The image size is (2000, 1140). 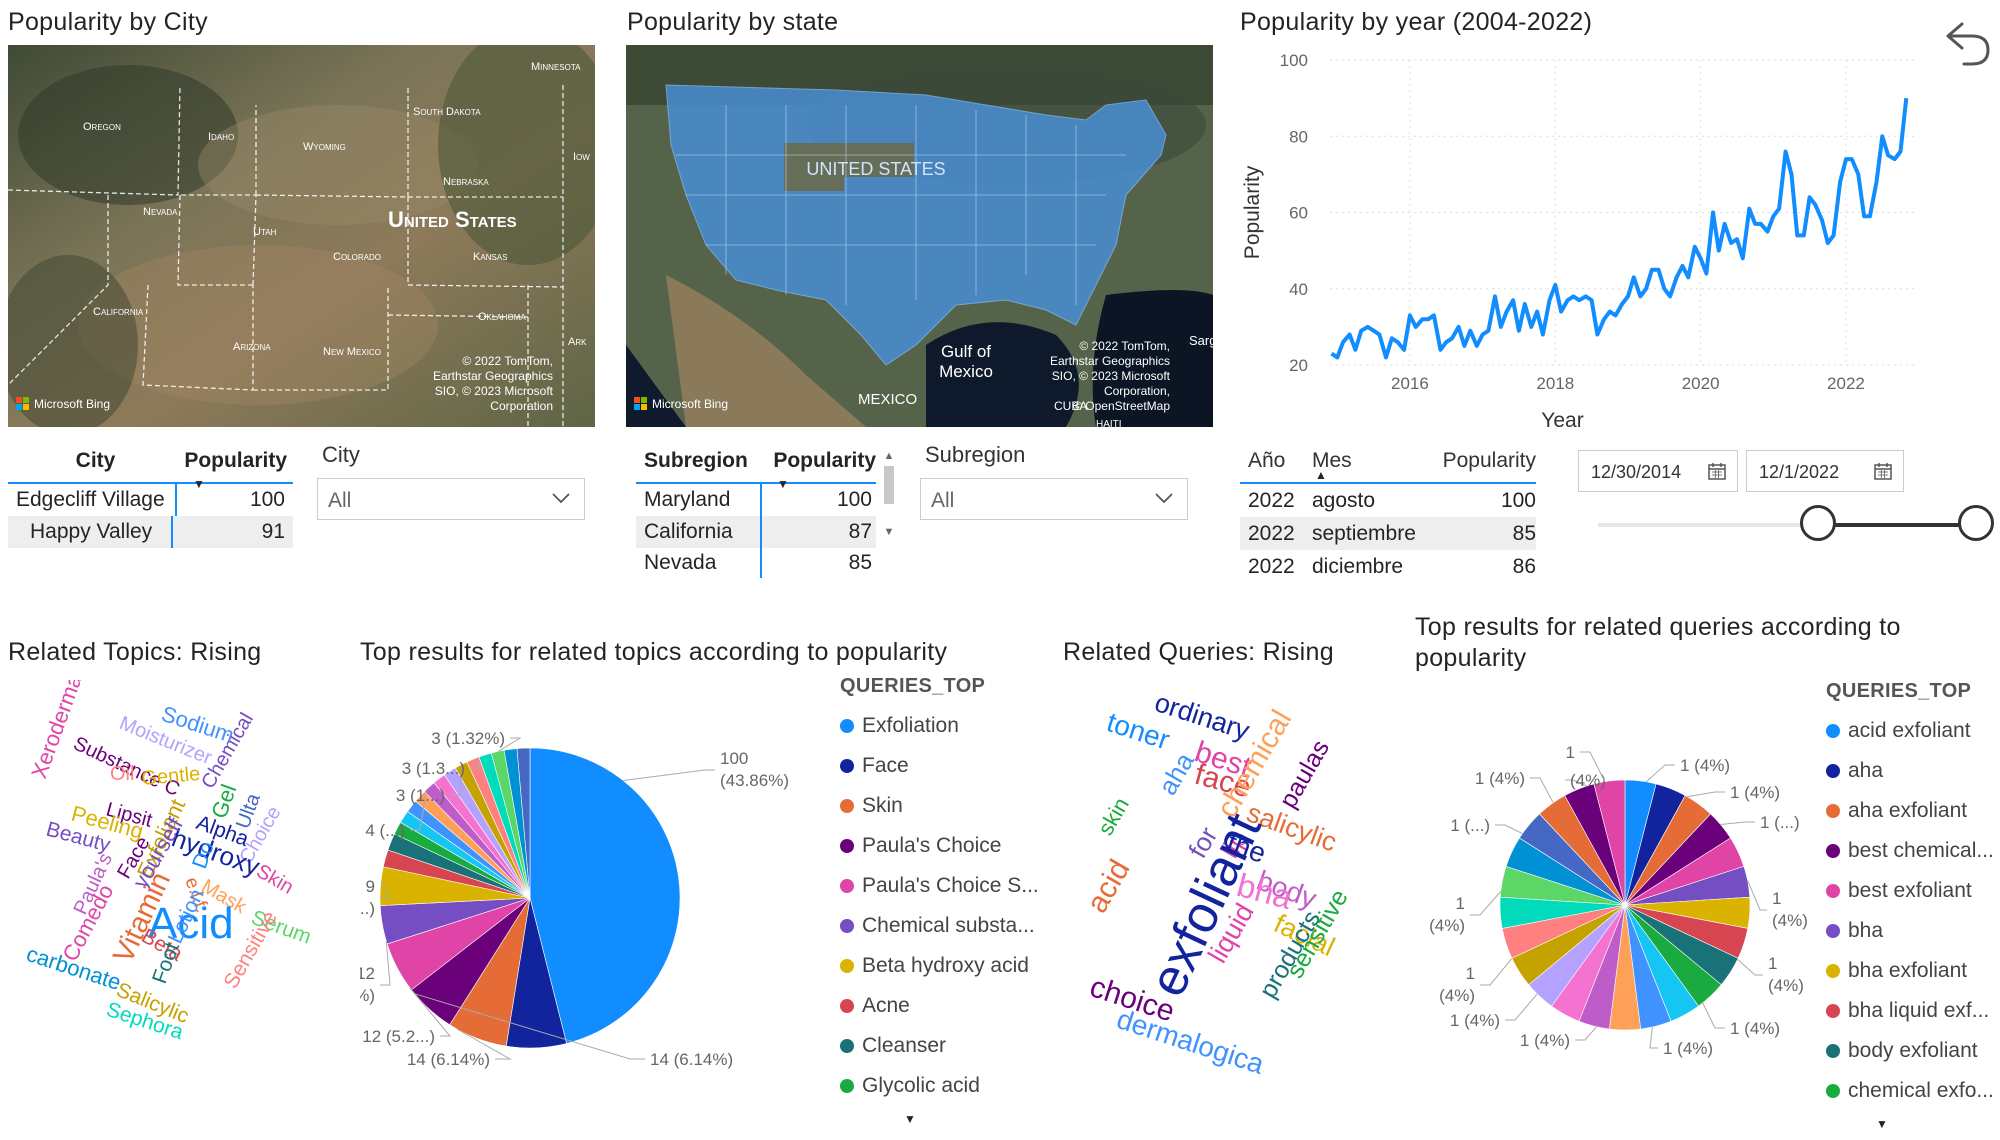 I want to click on wordcloud-word: Gentle, so click(x=171, y=776).